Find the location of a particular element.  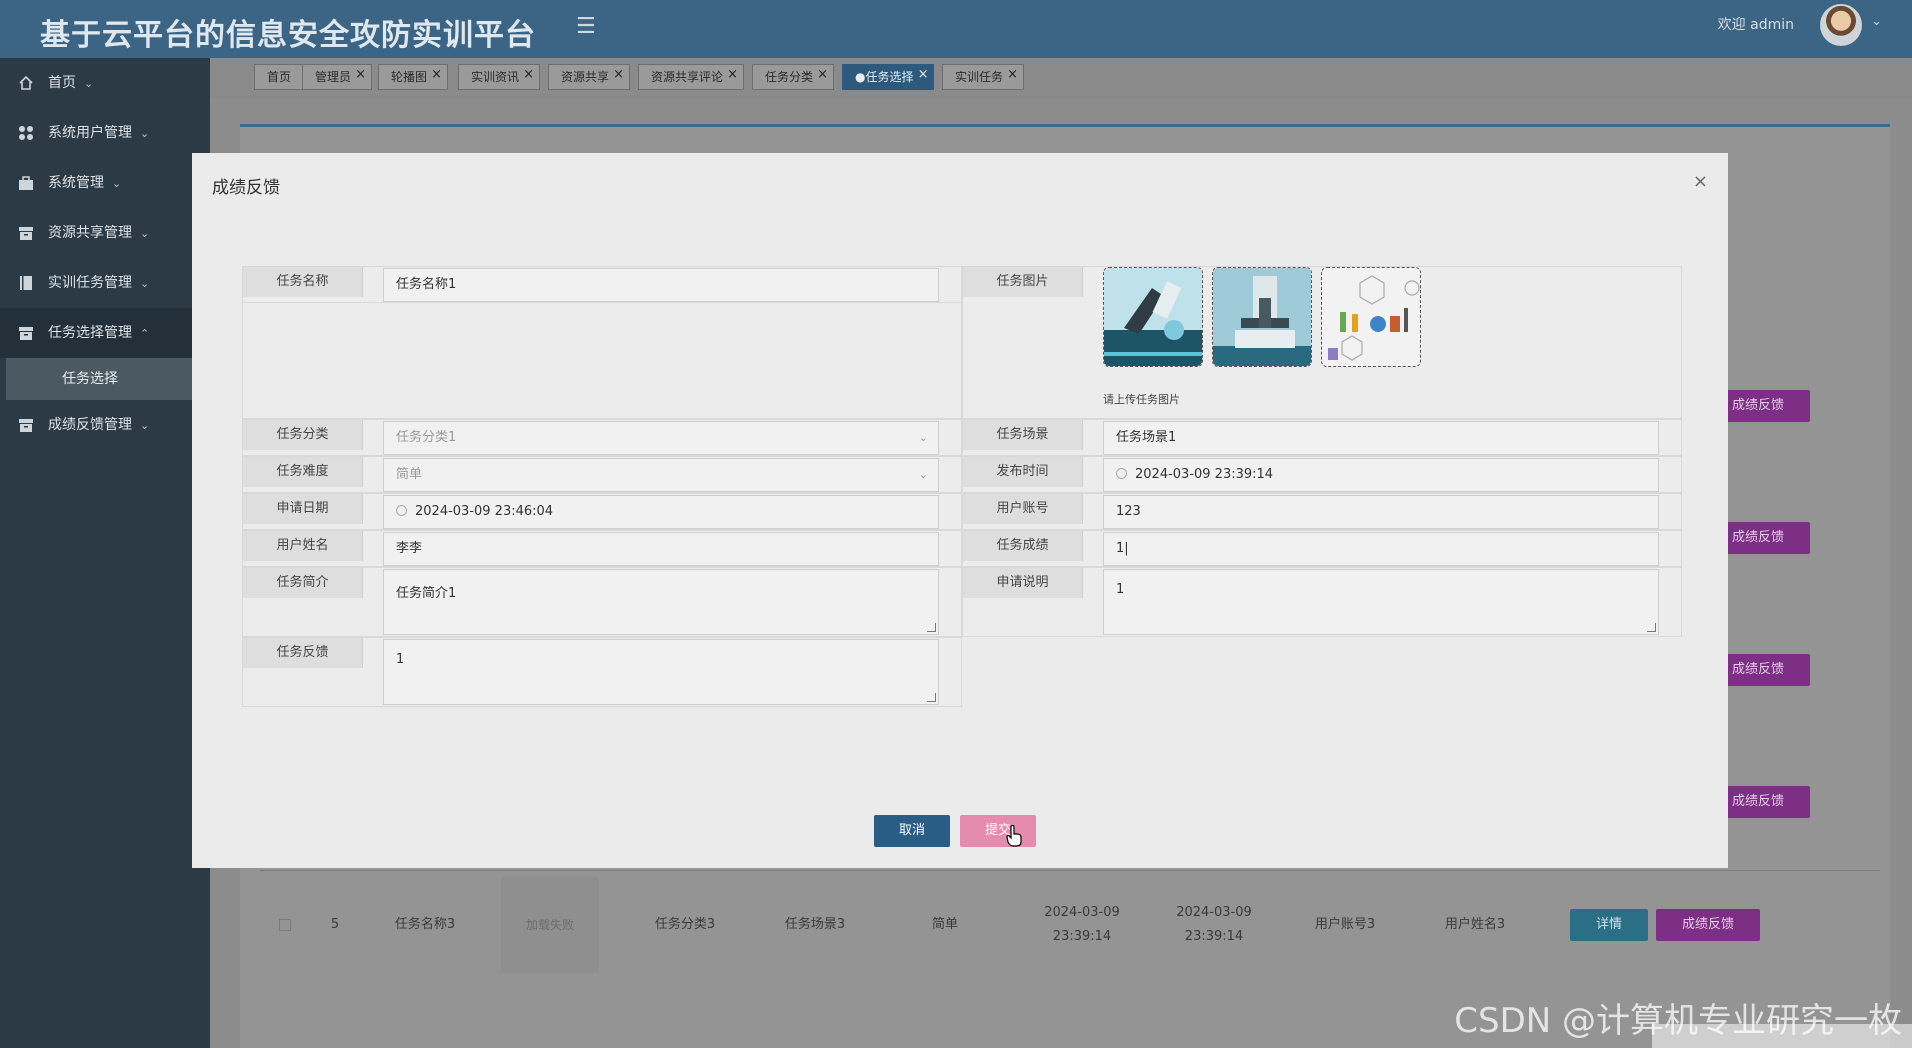

field-user-name: 用户姓名 李李 is located at coordinates (602, 548).